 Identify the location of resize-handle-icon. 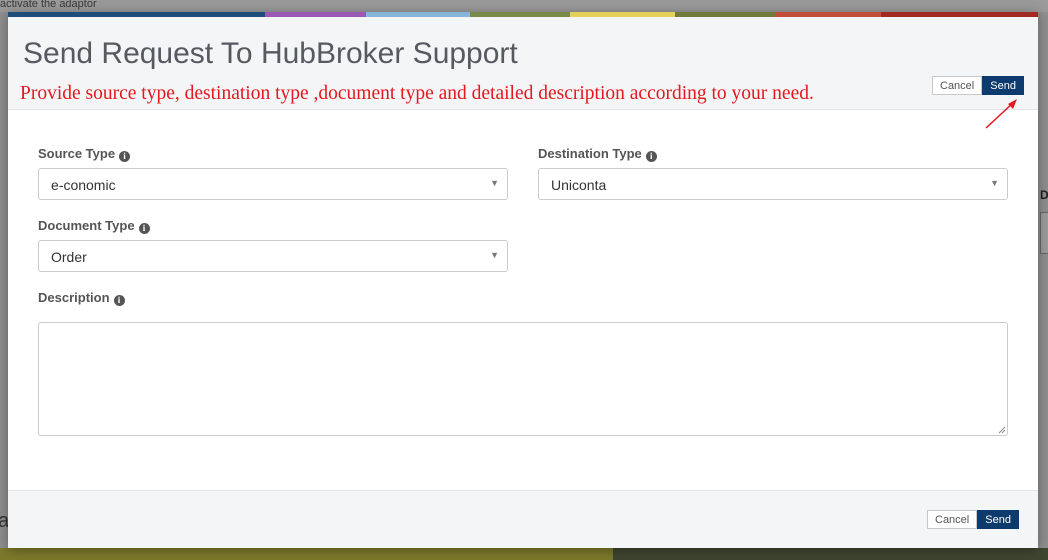
(1002, 430).